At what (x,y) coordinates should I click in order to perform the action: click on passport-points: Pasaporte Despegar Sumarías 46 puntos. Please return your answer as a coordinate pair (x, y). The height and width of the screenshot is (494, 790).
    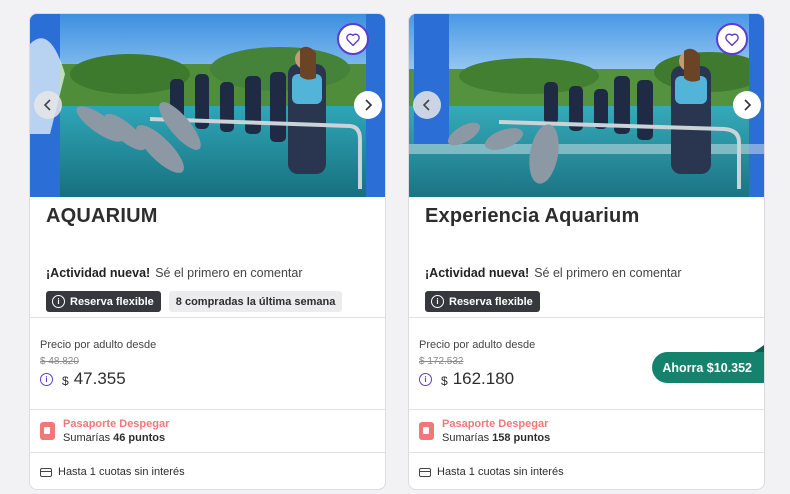
    Looking at the image, I should click on (104, 431).